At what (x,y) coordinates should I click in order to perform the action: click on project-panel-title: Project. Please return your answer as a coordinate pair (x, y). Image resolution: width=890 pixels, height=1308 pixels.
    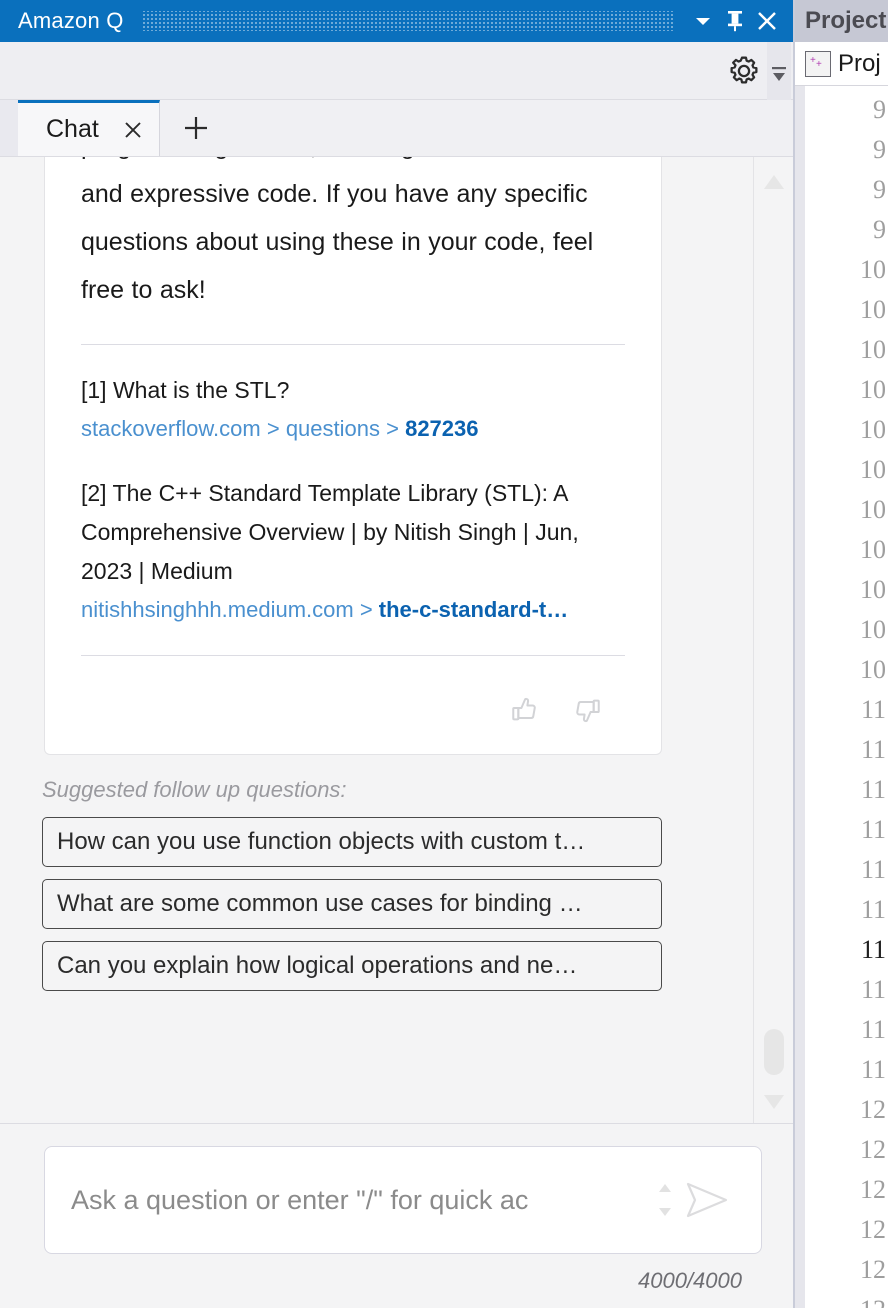
    Looking at the image, I should click on (846, 20).